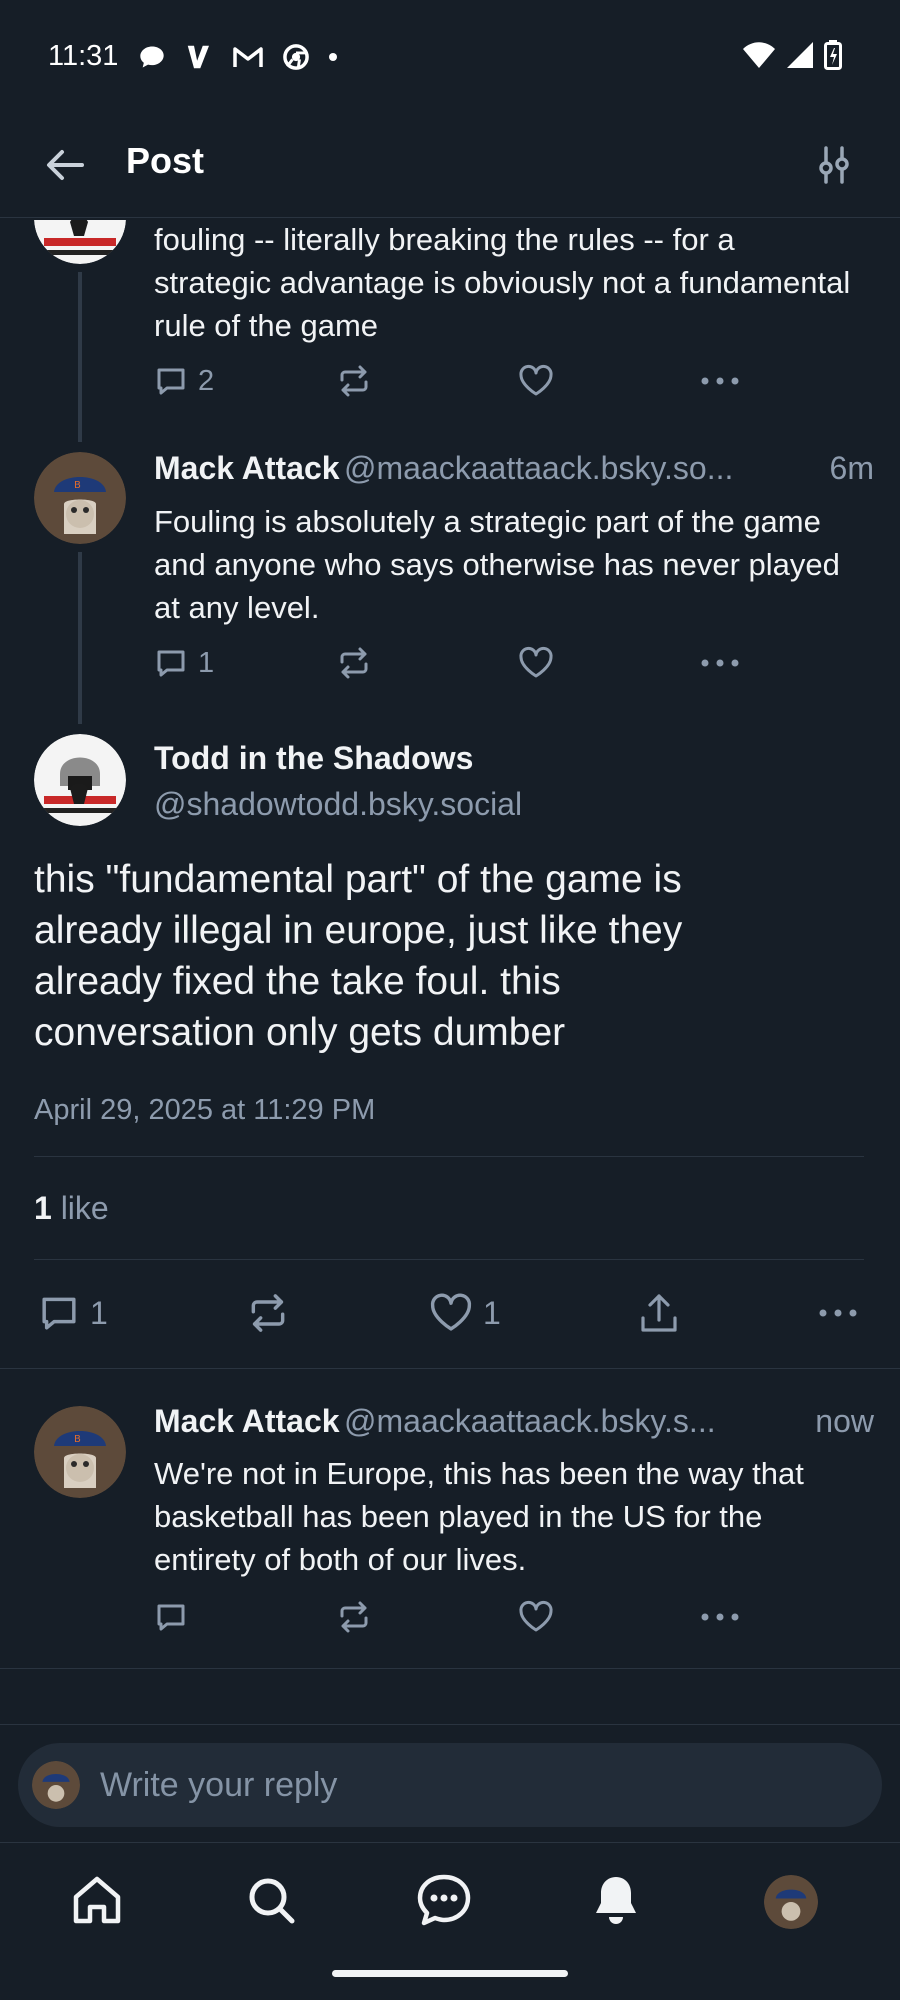  I want to click on back-arrow-icon, so click(65, 165).